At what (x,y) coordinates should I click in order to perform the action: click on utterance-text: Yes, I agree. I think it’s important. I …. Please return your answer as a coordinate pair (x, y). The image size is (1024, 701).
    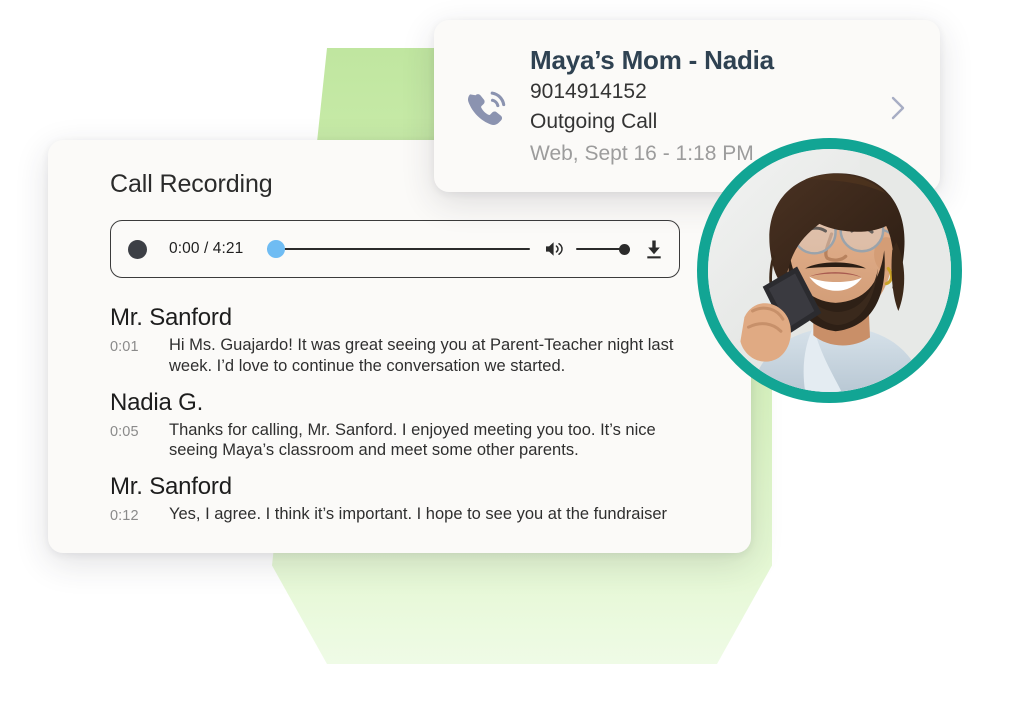
    Looking at the image, I should click on (418, 514).